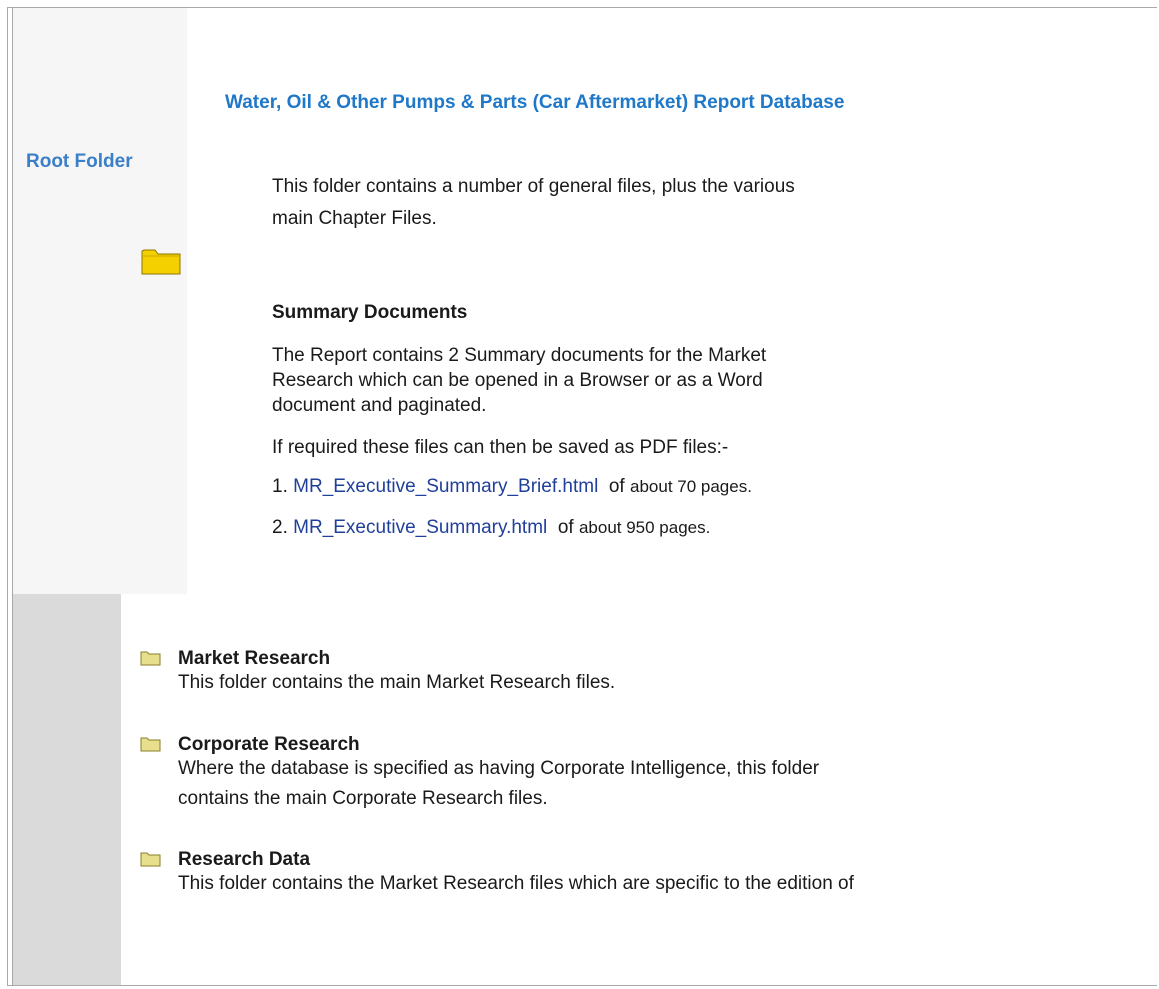  Describe the element at coordinates (644, 527) in the screenshot. I see `page-count: about 950 pages.` at that location.